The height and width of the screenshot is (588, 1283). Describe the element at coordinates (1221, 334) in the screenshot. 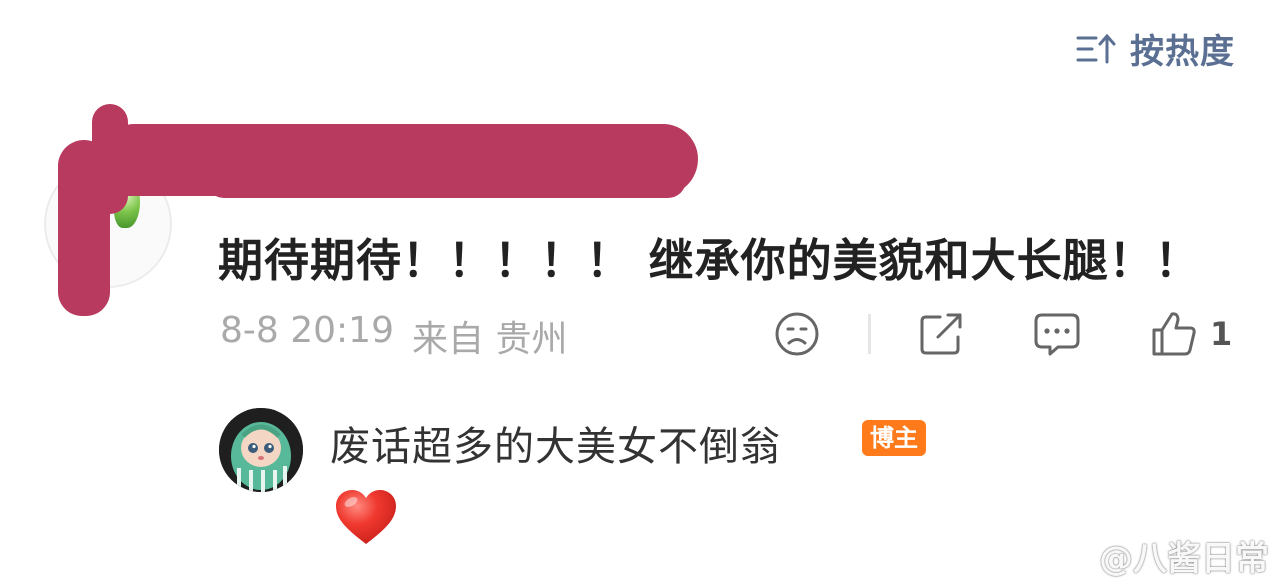

I see `like-count: 1` at that location.